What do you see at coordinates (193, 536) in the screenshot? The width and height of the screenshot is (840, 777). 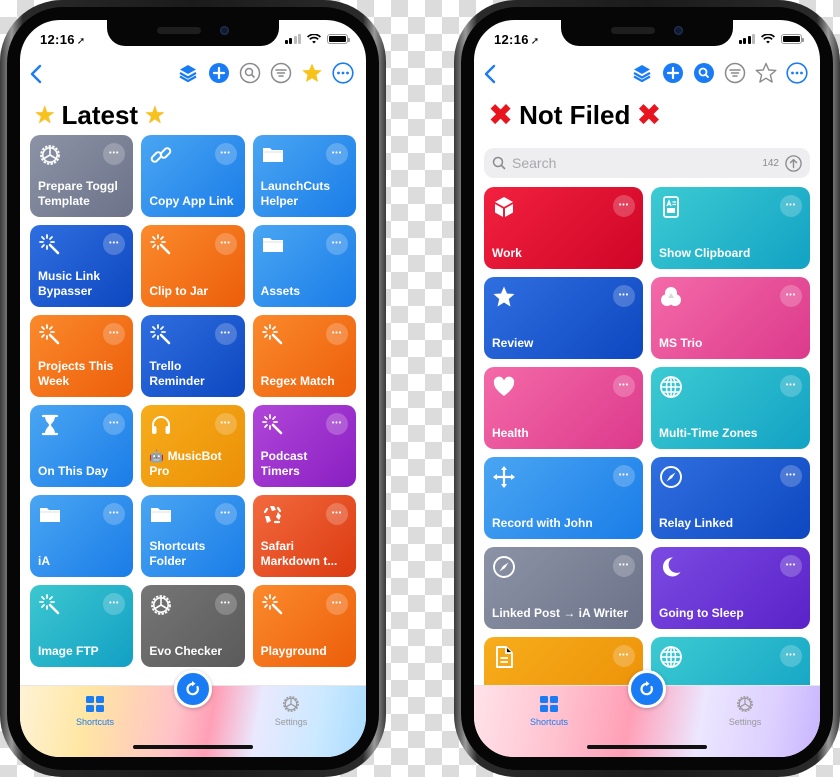 I see `shortcut-tile: ••• Shortcuts Folder` at bounding box center [193, 536].